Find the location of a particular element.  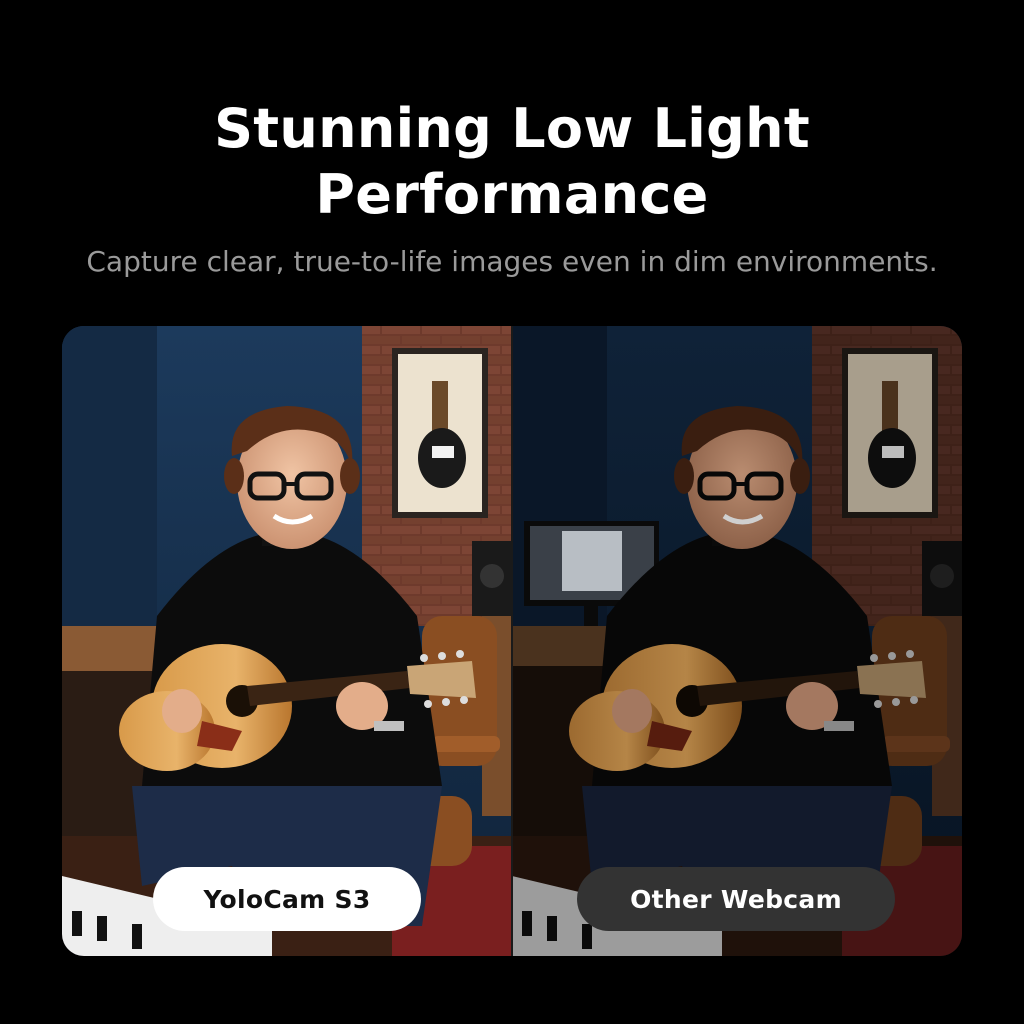

headline-line-1: Stunning Low Light is located at coordinates (512, 128).